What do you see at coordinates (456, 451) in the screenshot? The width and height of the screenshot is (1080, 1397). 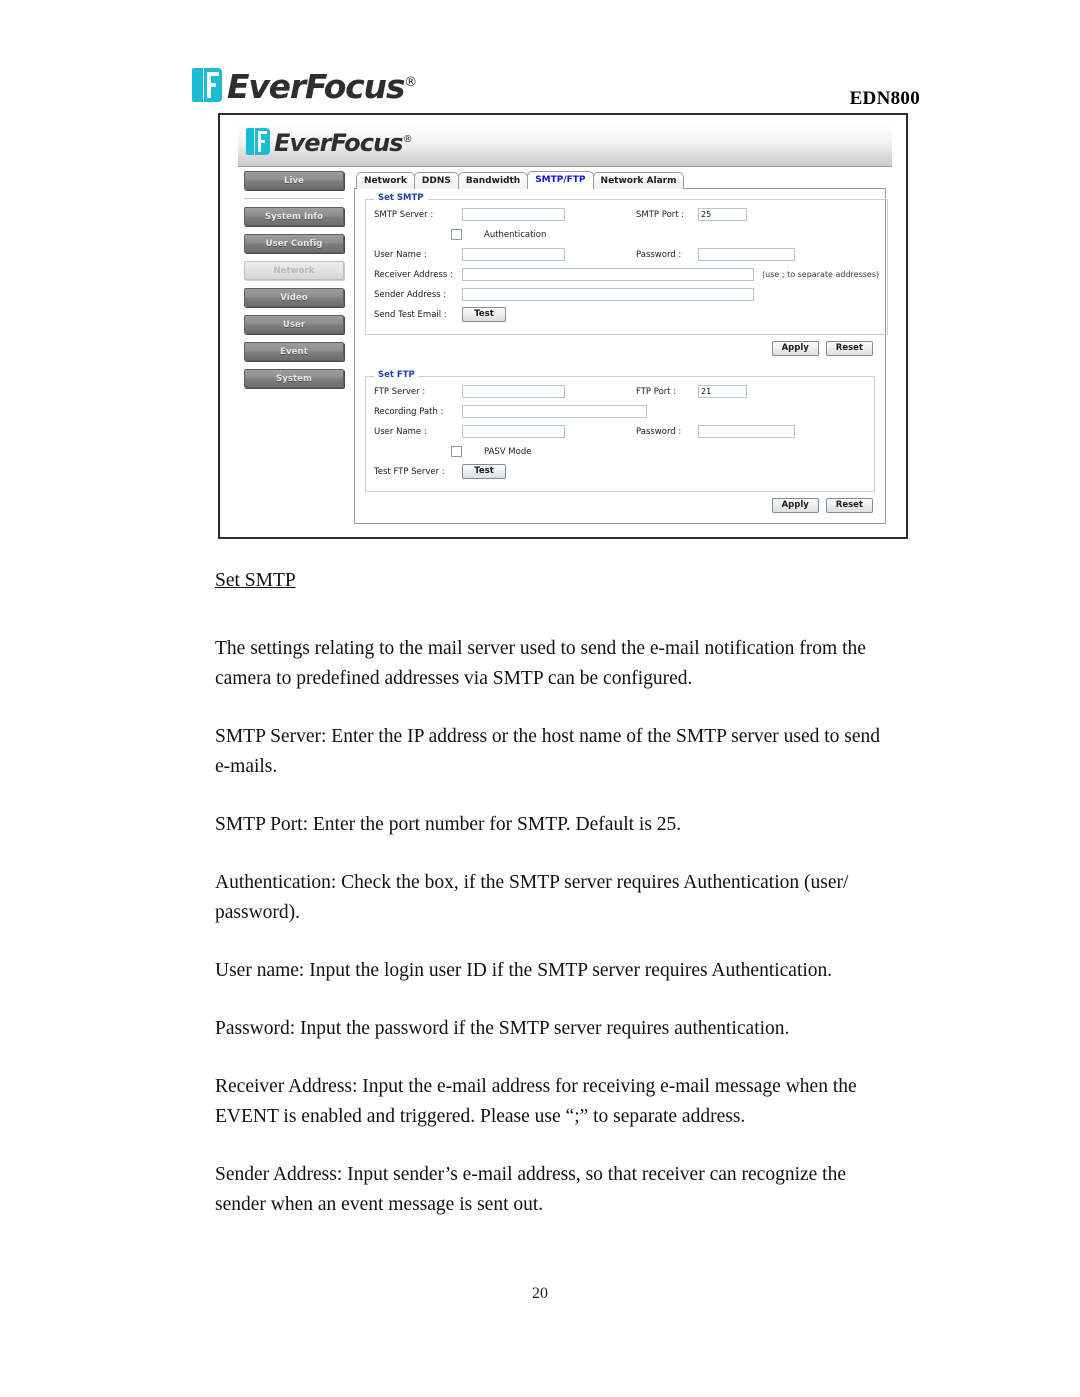 I see `ftp-pasv-mode-checkbox` at bounding box center [456, 451].